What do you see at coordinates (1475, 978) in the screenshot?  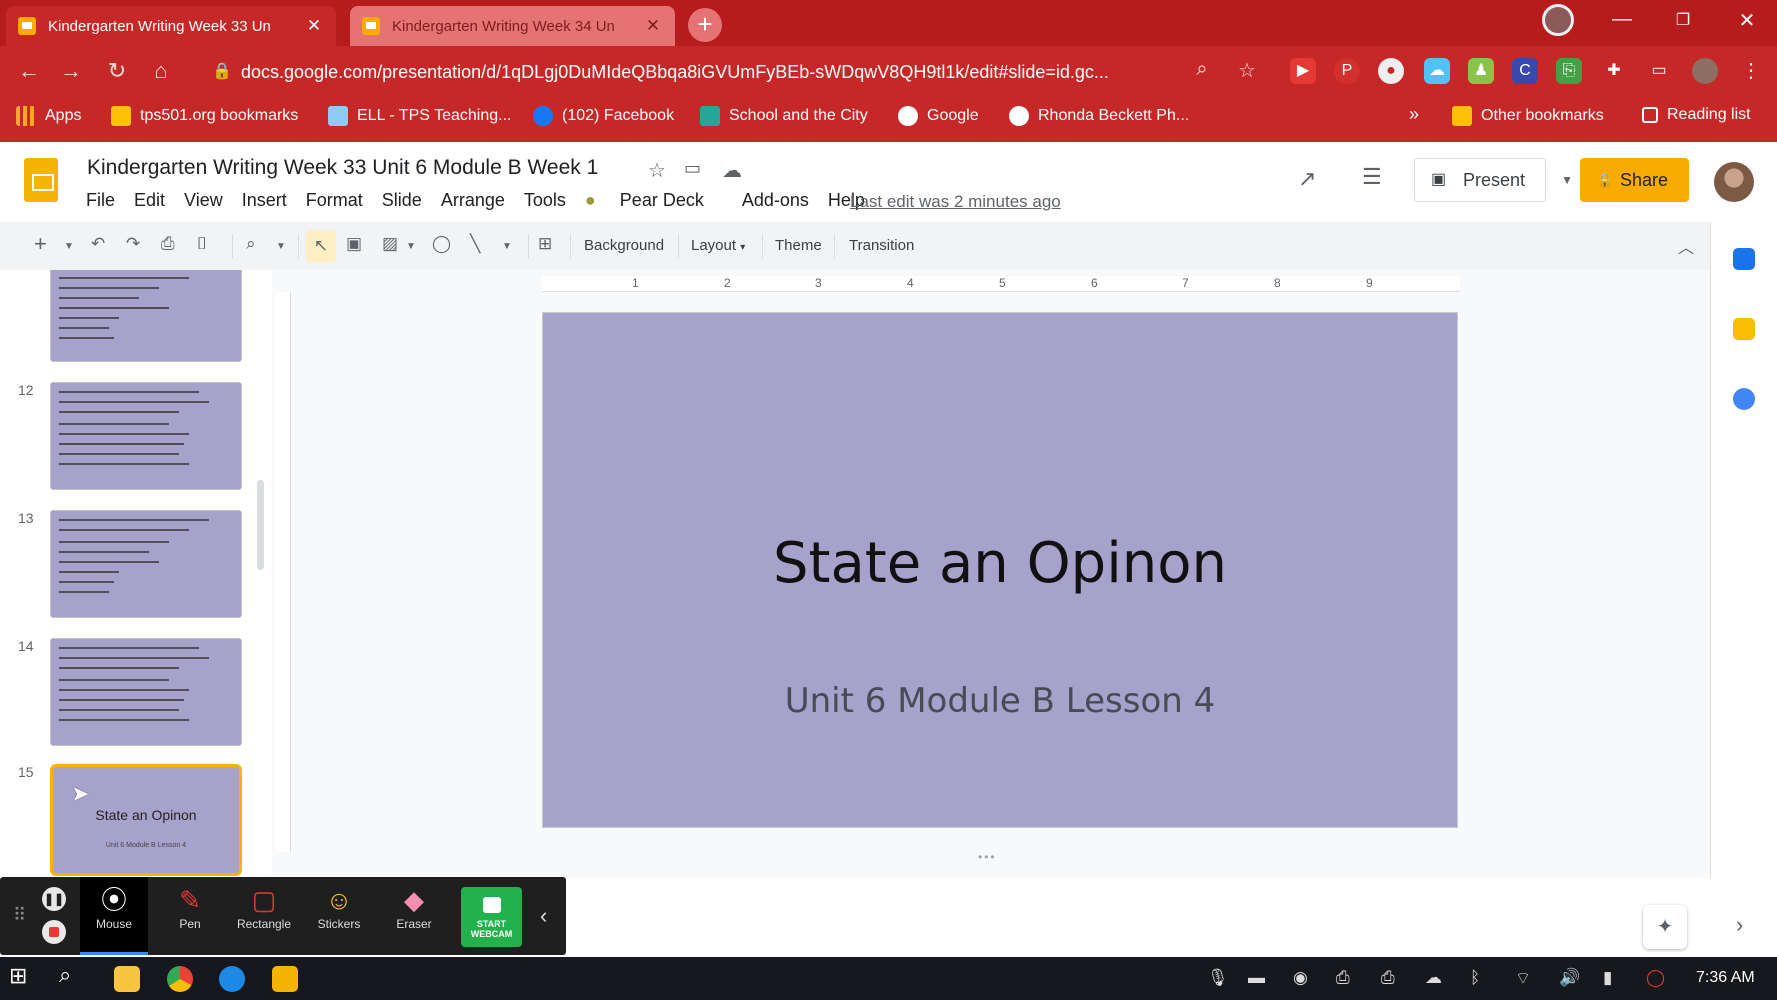 I see `bluetooth-icon: ᛒ` at bounding box center [1475, 978].